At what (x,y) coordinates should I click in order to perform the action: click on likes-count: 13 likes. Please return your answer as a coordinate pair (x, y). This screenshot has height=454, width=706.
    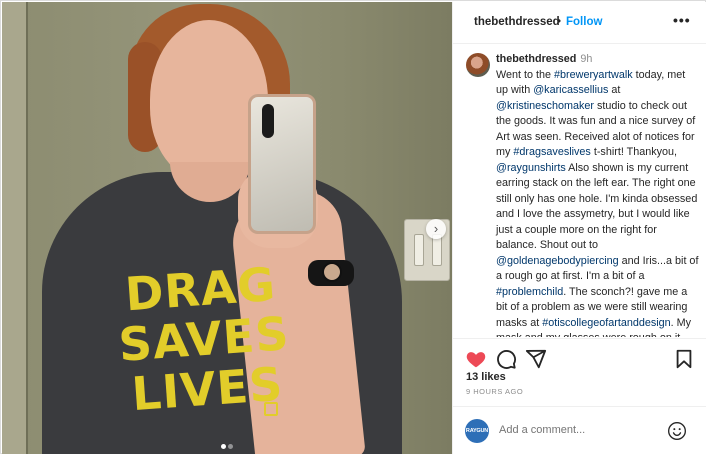
    Looking at the image, I should click on (486, 377).